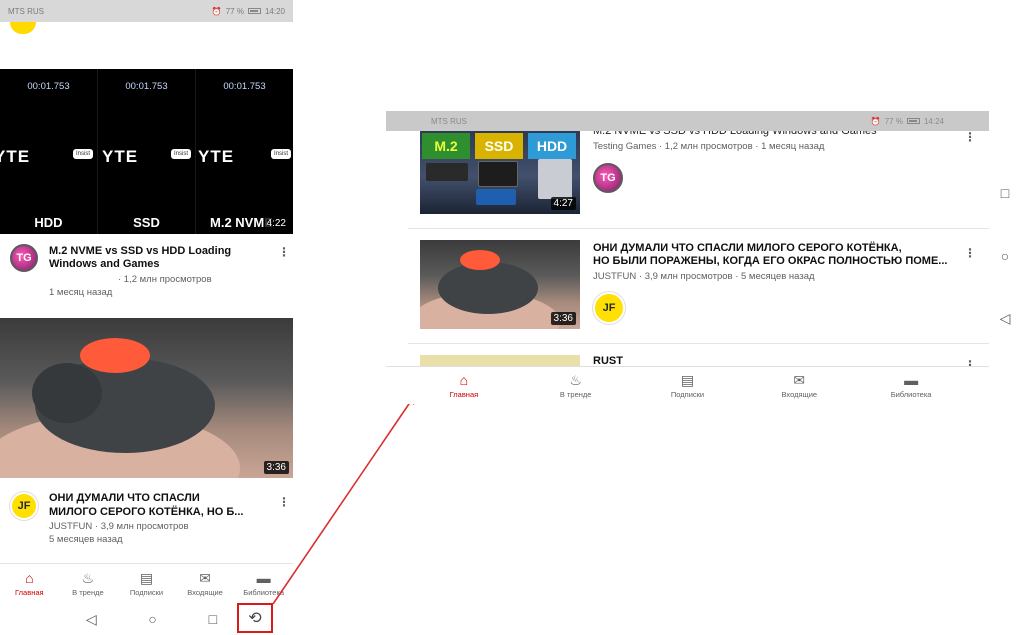 This screenshot has width=1024, height=635. What do you see at coordinates (608, 178) in the screenshot?
I see `channel-avatar: TG` at bounding box center [608, 178].